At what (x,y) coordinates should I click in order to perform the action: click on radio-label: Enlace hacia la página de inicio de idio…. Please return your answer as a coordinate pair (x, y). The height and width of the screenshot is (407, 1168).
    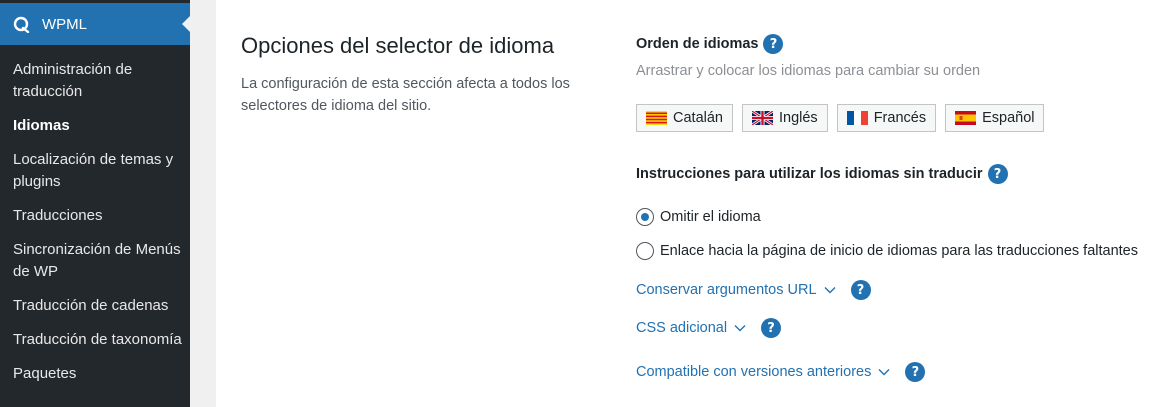
    Looking at the image, I should click on (899, 251).